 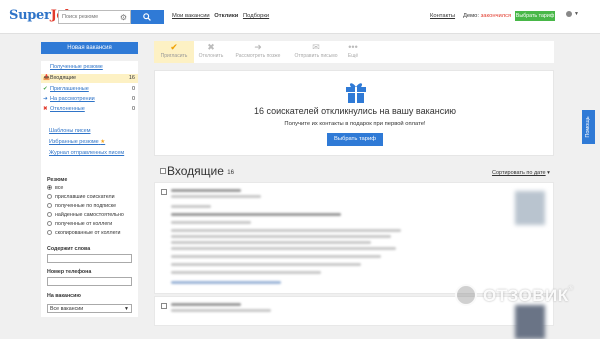 I want to click on top-nav: Мои вакансии Отклики Подборки, so click(x=222, y=16).